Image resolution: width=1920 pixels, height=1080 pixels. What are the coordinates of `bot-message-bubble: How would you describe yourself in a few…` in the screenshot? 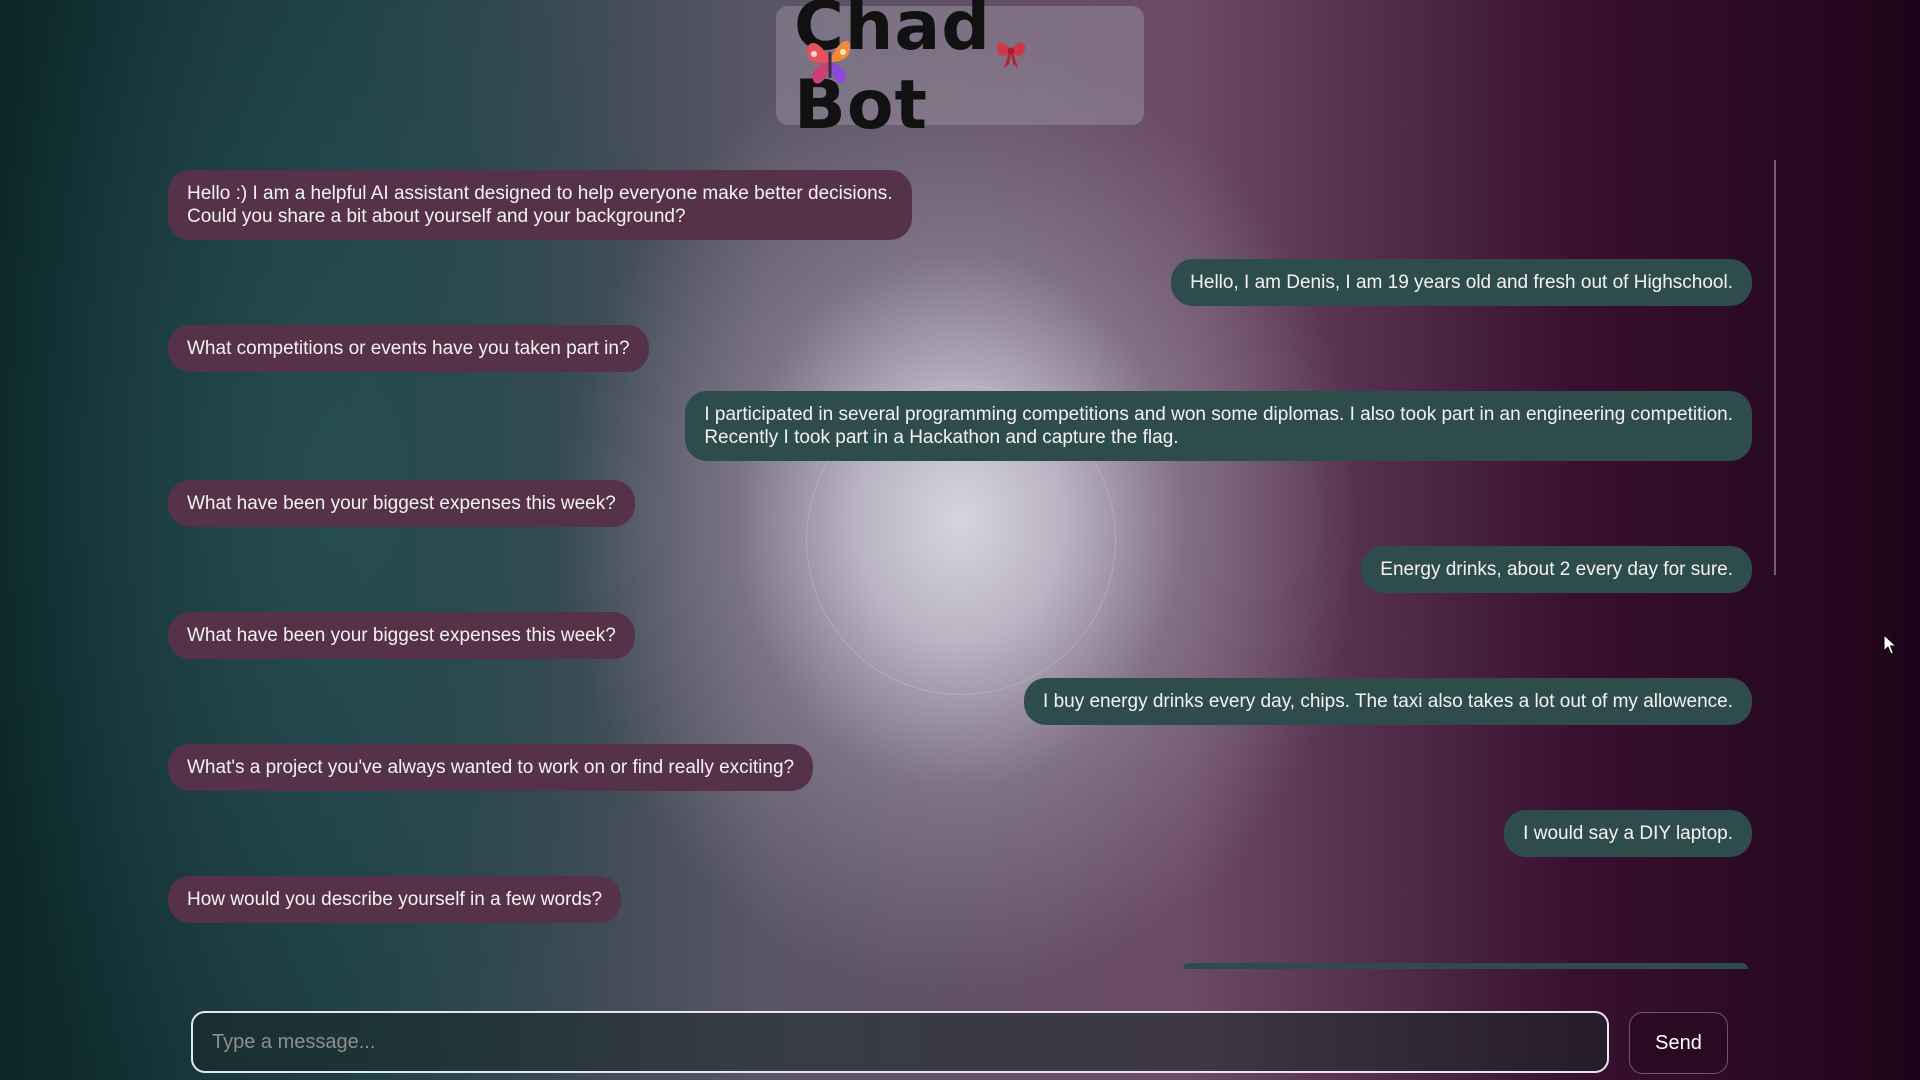 It's located at (395, 899).